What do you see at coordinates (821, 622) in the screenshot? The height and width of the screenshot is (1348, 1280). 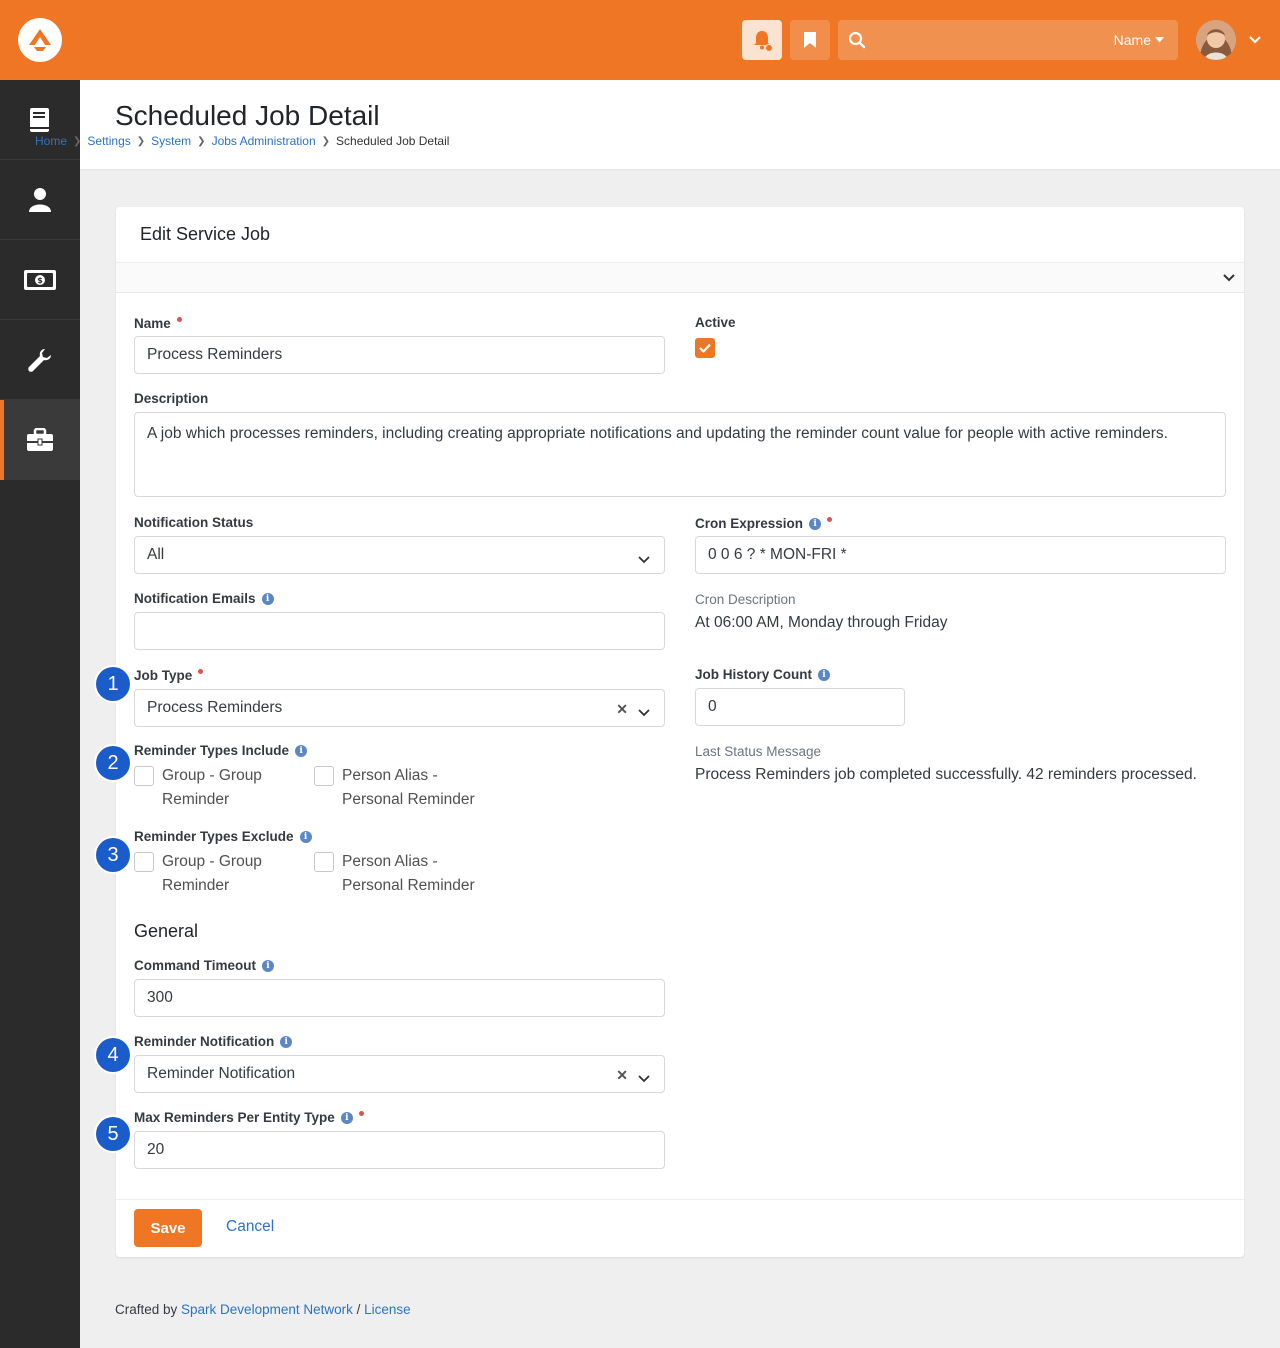 I see `cron-description-value: At 06:00 AM, Monday through Friday` at bounding box center [821, 622].